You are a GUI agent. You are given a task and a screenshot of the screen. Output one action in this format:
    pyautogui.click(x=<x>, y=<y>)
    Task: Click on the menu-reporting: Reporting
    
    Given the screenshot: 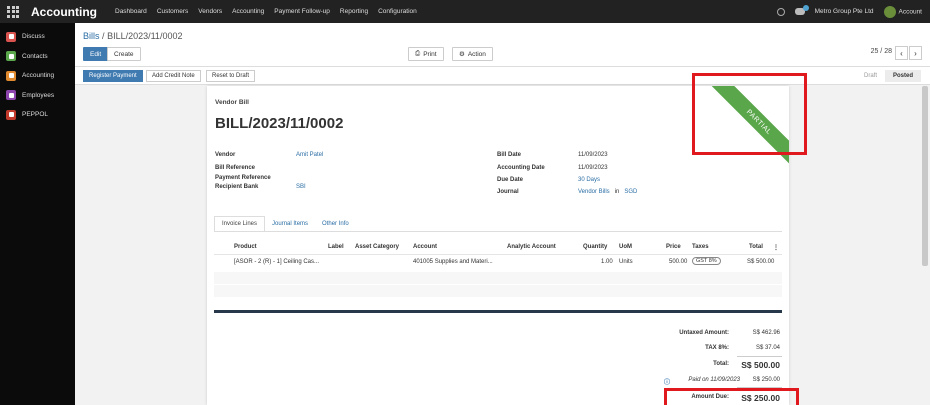 What is the action you would take?
    pyautogui.click(x=354, y=11)
    